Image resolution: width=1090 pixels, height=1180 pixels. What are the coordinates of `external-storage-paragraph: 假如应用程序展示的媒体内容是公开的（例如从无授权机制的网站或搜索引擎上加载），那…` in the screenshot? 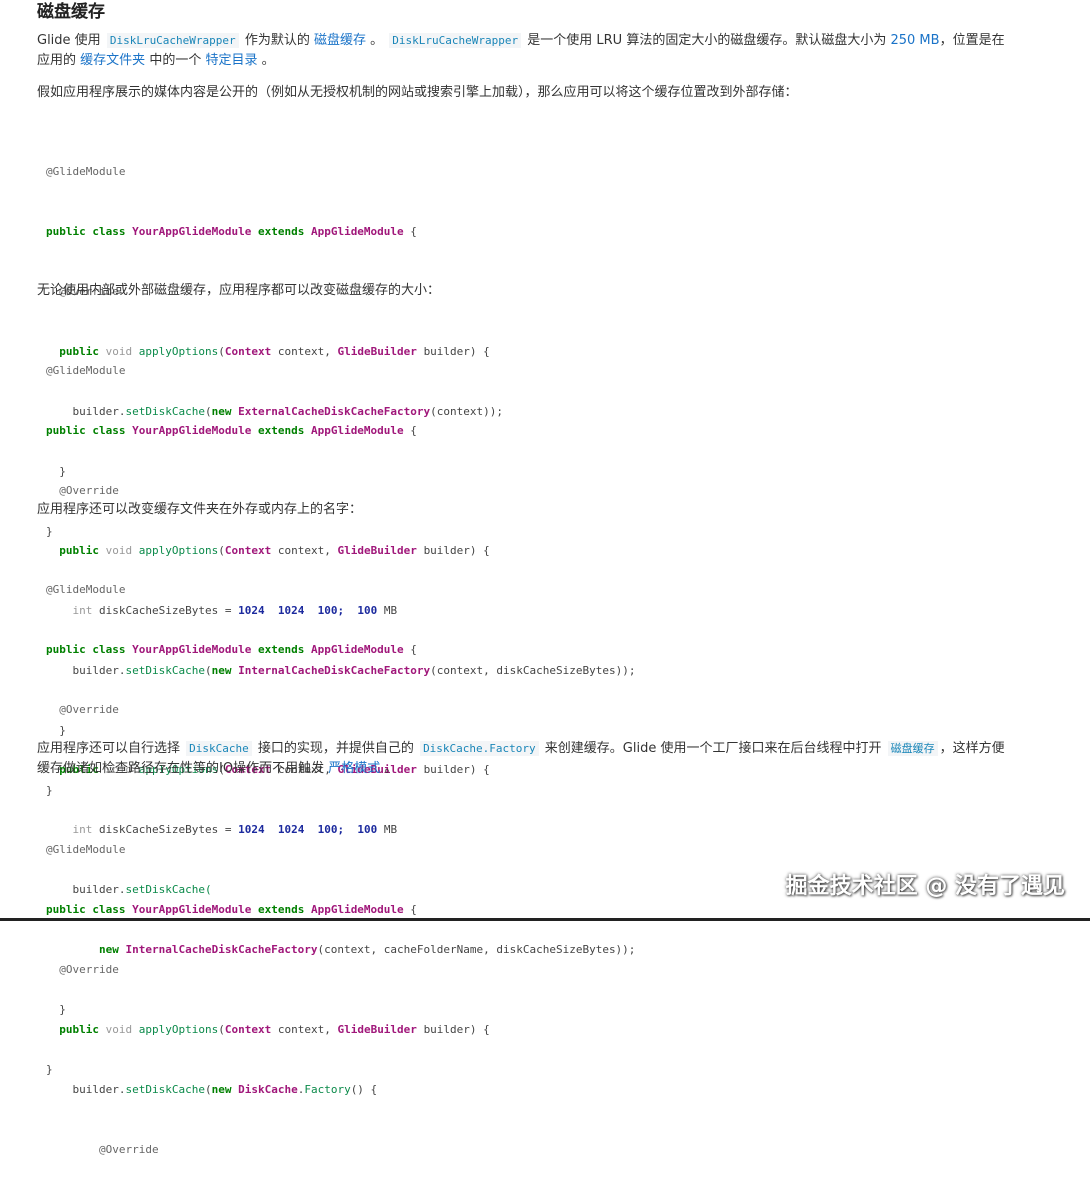 It's located at (417, 92).